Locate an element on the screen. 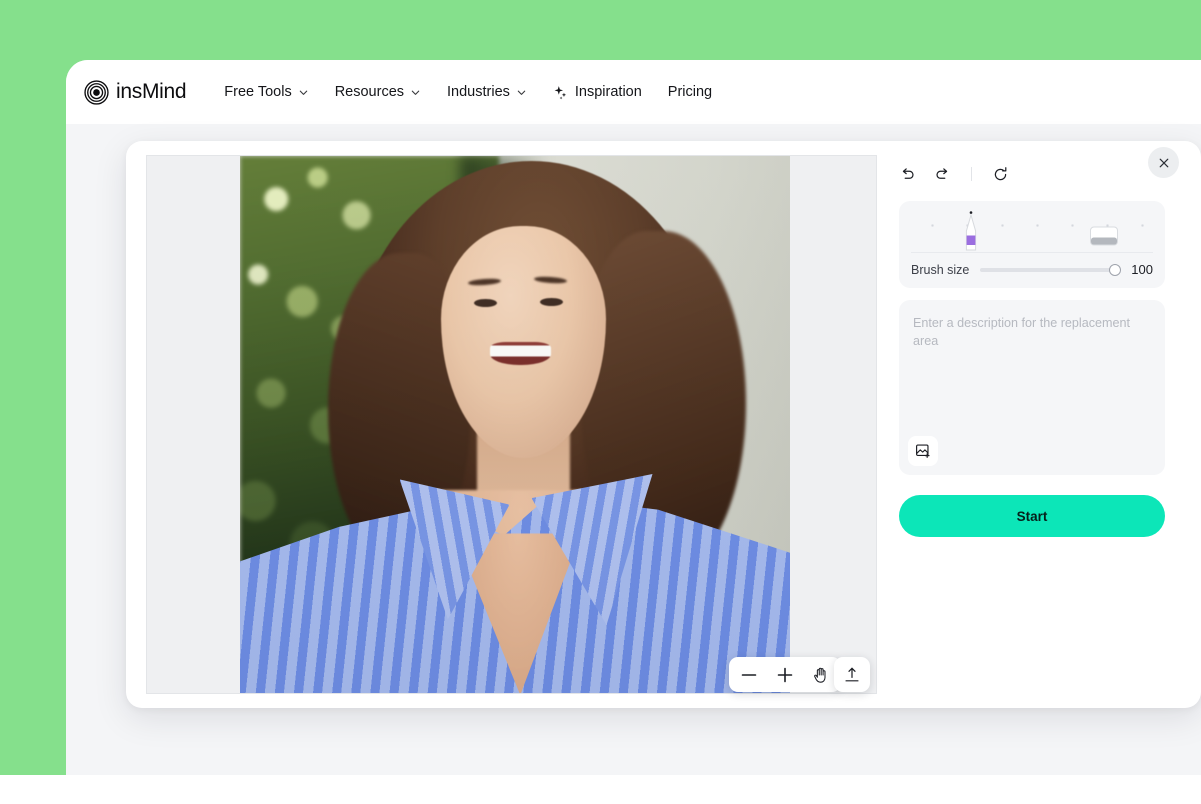  nav-item-label: Industries is located at coordinates (478, 92).